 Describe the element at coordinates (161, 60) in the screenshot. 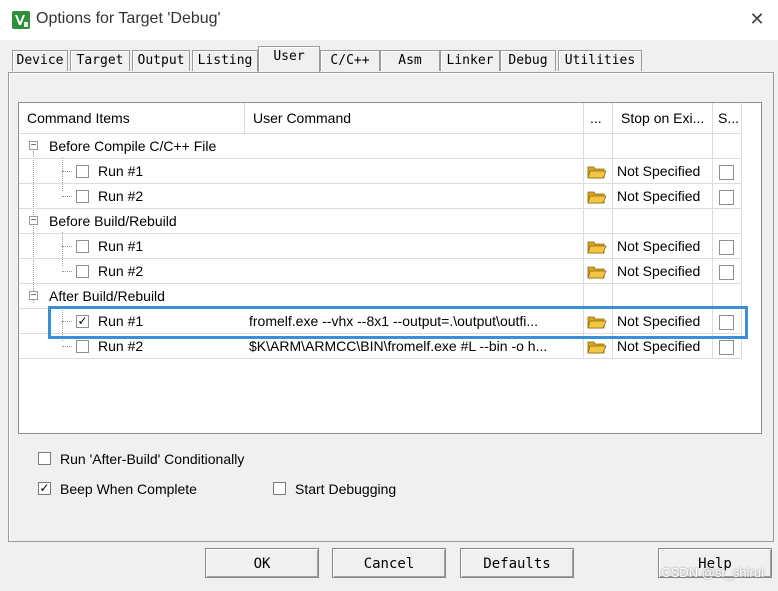

I see `tab-output: Output` at that location.